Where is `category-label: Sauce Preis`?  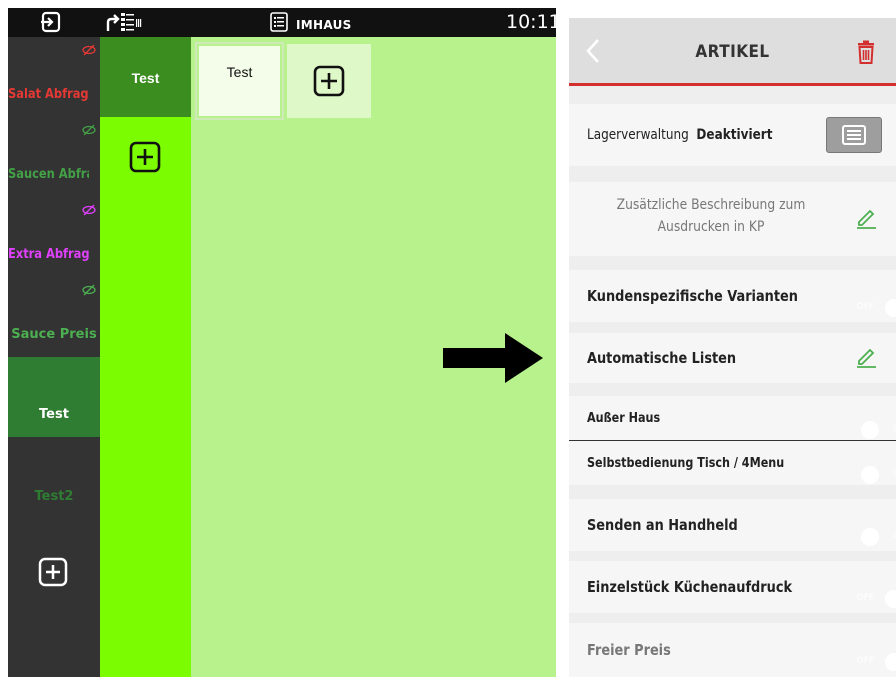 category-label: Sauce Preis is located at coordinates (54, 334).